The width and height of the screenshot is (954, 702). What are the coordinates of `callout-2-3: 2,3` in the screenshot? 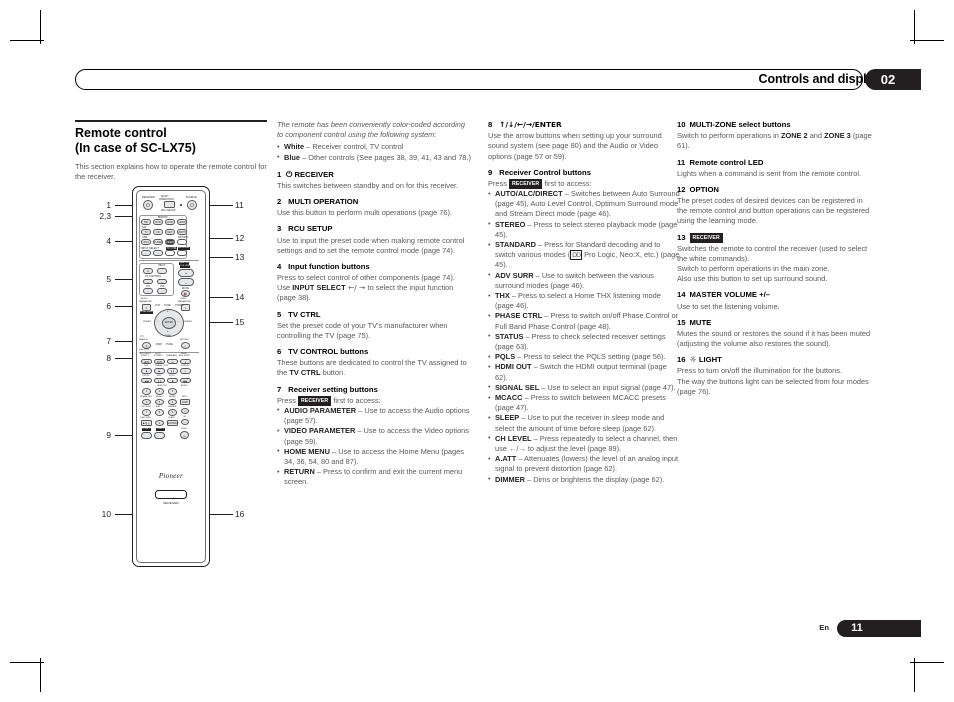 It's located at (105, 216).